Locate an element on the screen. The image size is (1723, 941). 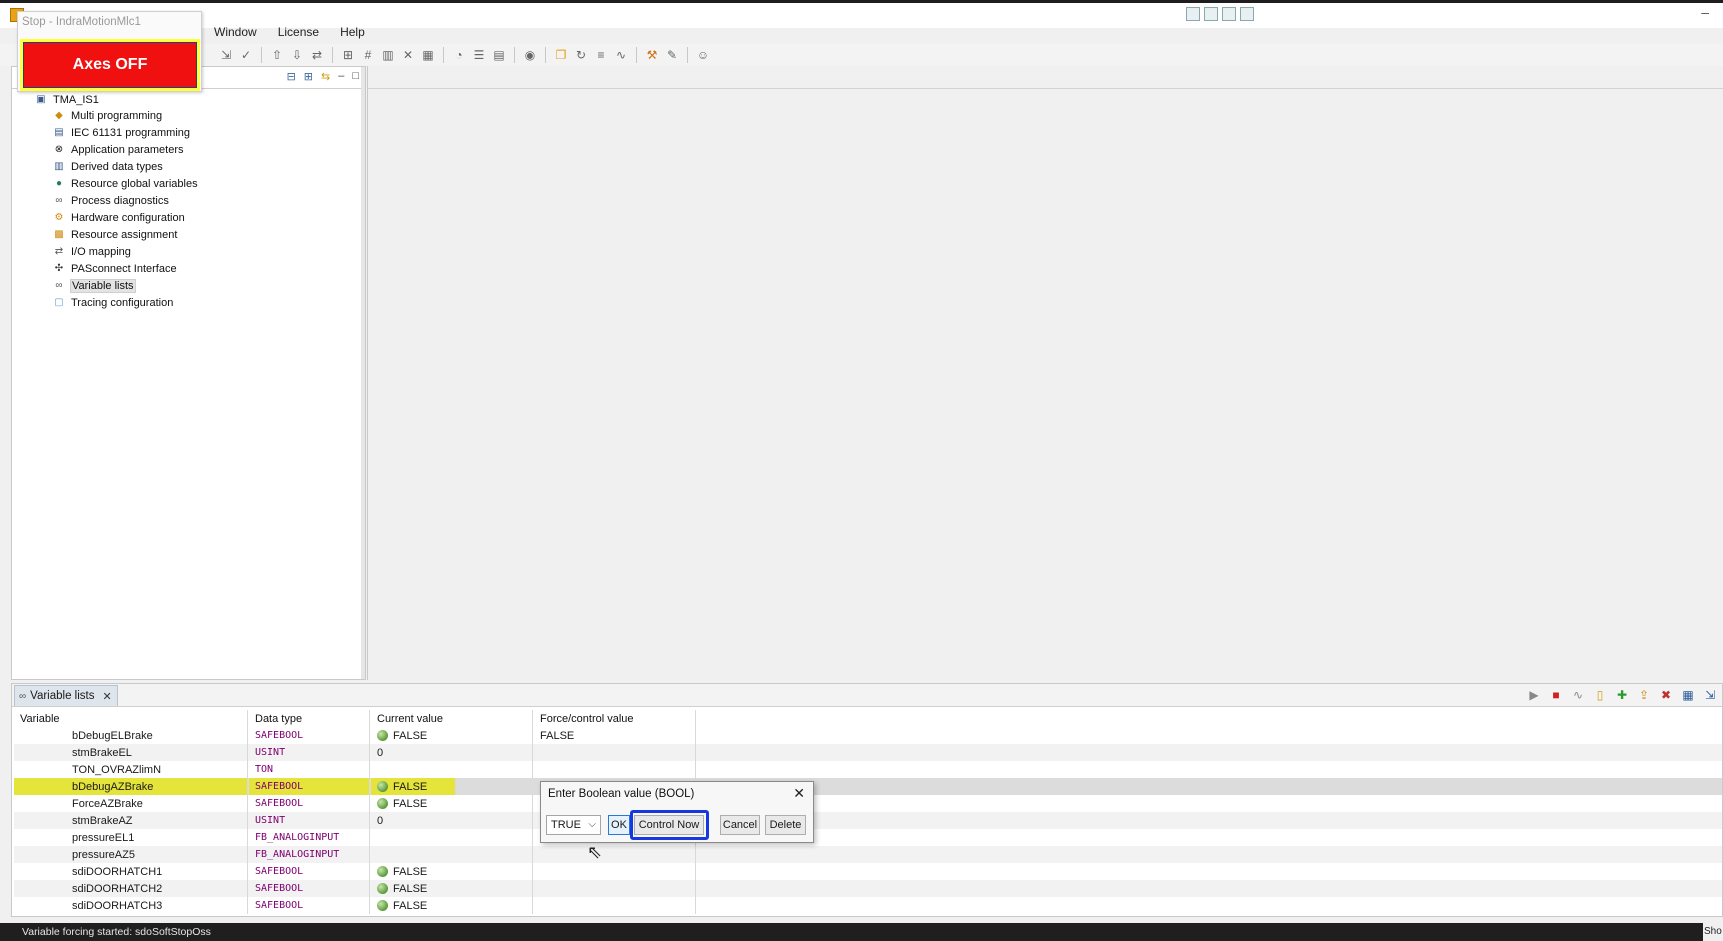
table-row: stmBrakeEL USINT 0 is located at coordinates (868, 752).